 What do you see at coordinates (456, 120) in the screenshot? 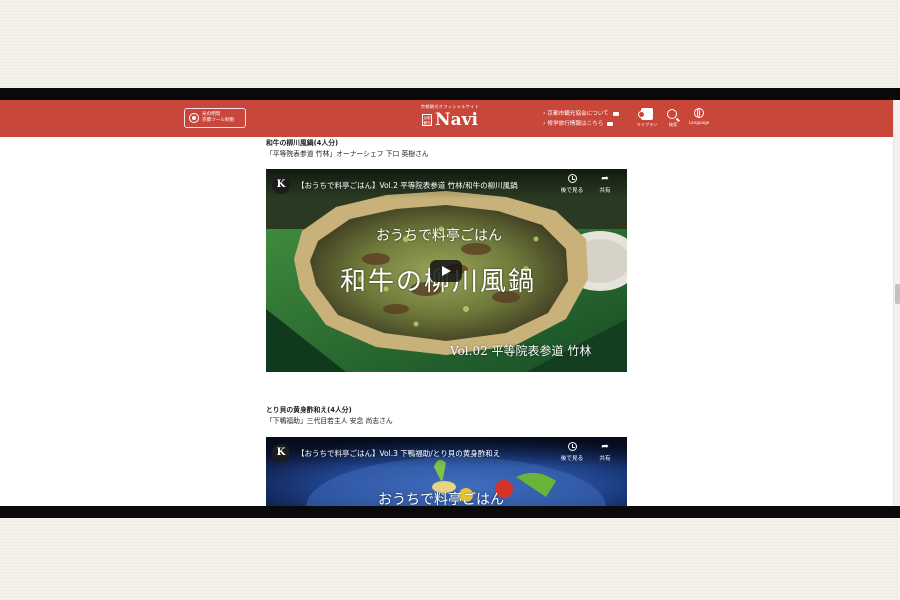
I see `logo-text: Navi` at bounding box center [456, 120].